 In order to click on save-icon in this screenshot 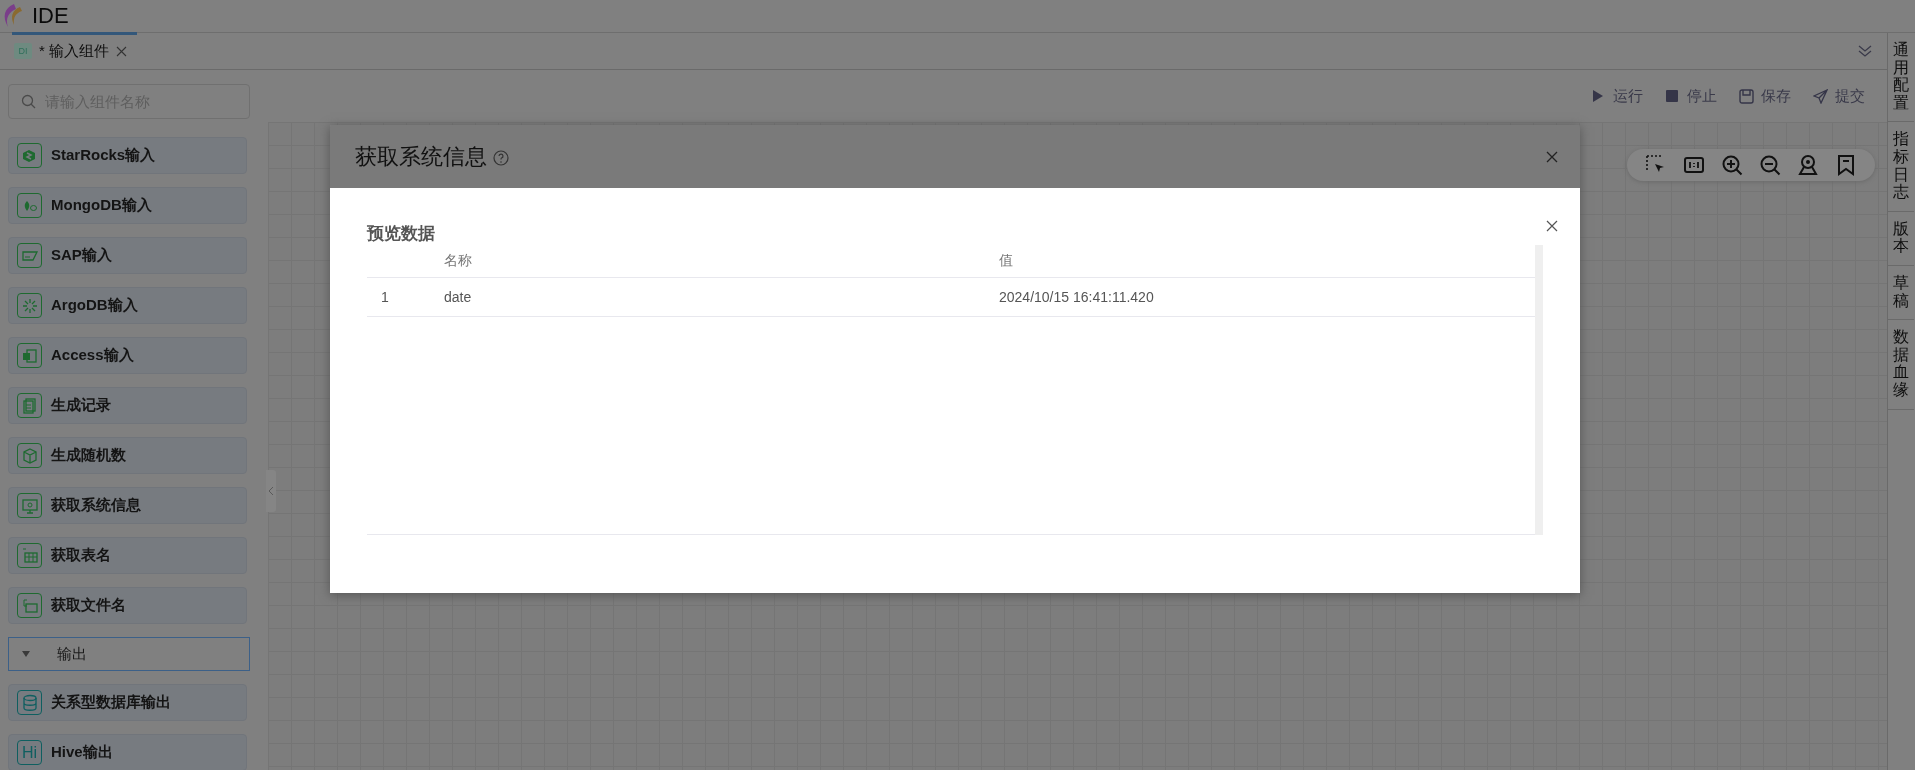, I will do `click(1746, 96)`.